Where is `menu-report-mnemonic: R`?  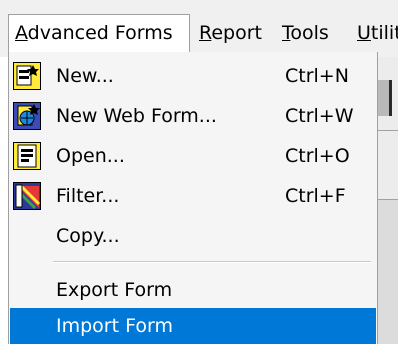 menu-report-mnemonic: R is located at coordinates (205, 33).